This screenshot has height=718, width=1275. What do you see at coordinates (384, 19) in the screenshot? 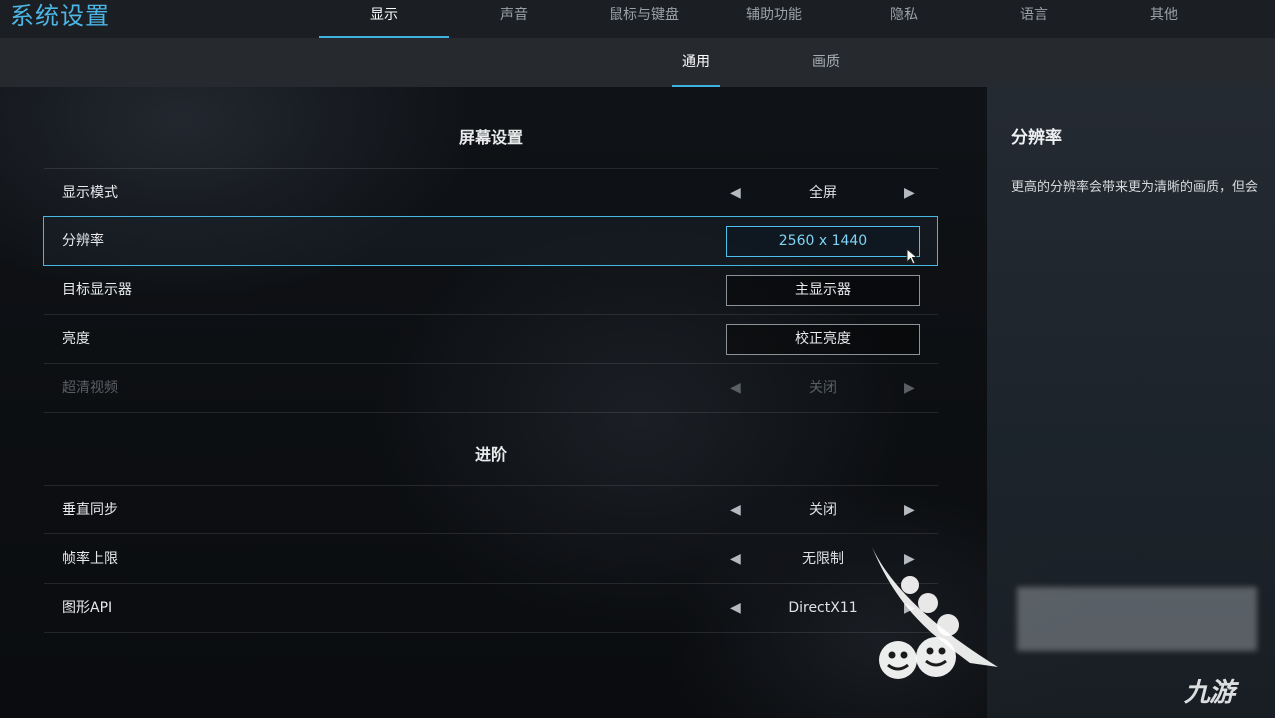
I see `tab-display: 显示` at bounding box center [384, 19].